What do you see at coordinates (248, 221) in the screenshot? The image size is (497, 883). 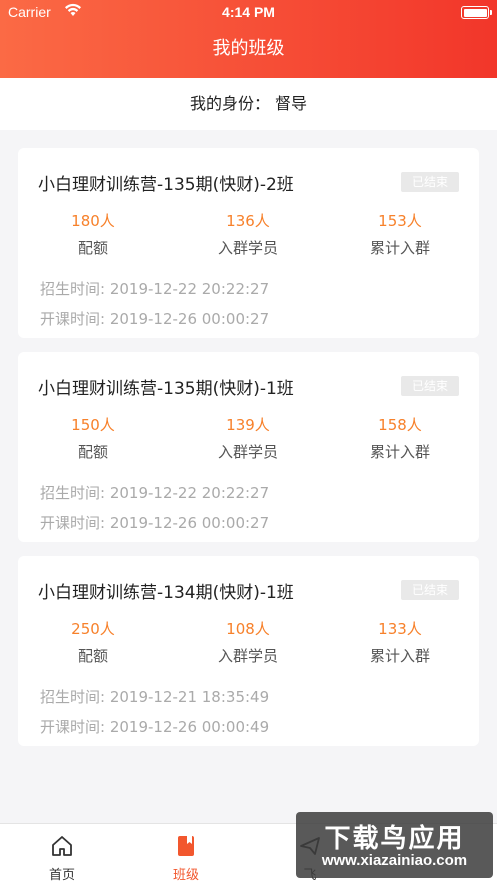 I see `joined-value: 136人` at bounding box center [248, 221].